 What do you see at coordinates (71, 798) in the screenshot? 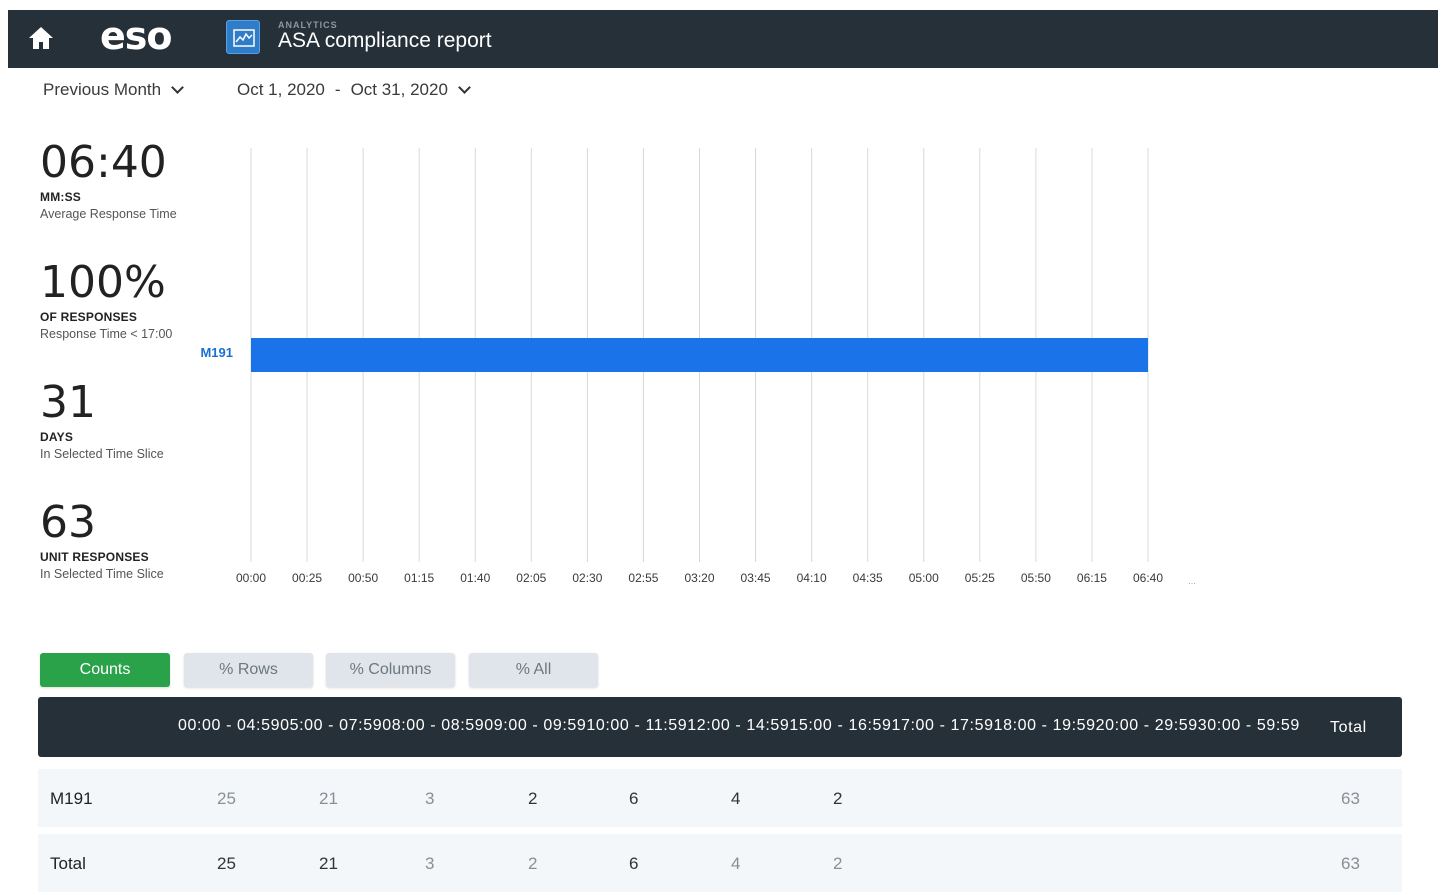
I see `row-label: M191` at bounding box center [71, 798].